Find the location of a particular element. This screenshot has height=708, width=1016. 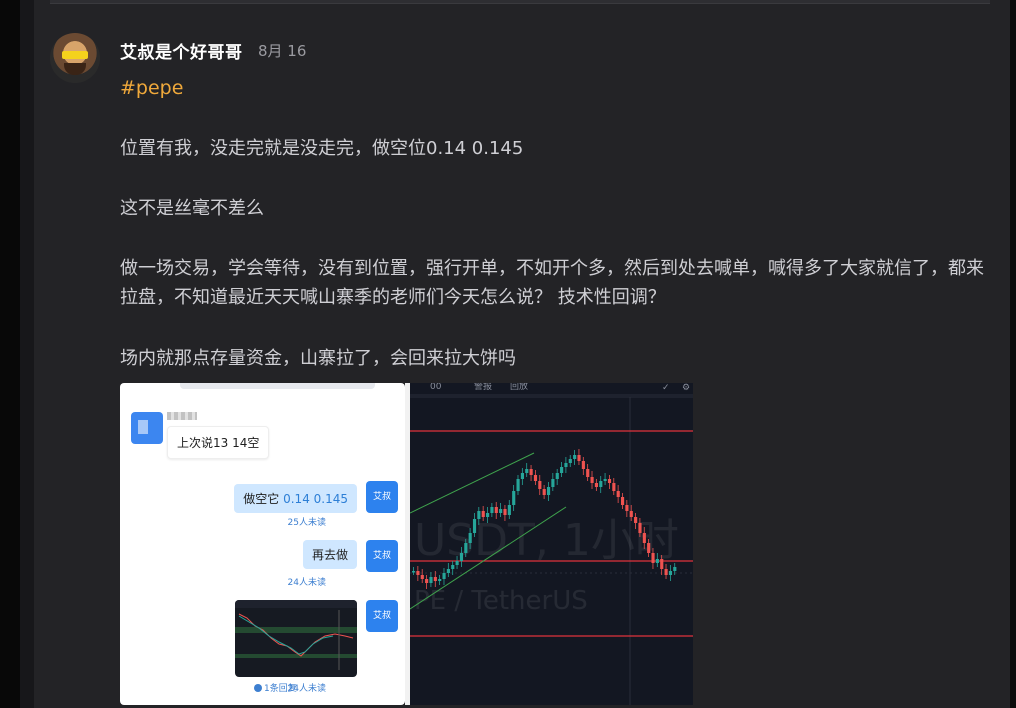

left-gutter is located at coordinates (10, 354).